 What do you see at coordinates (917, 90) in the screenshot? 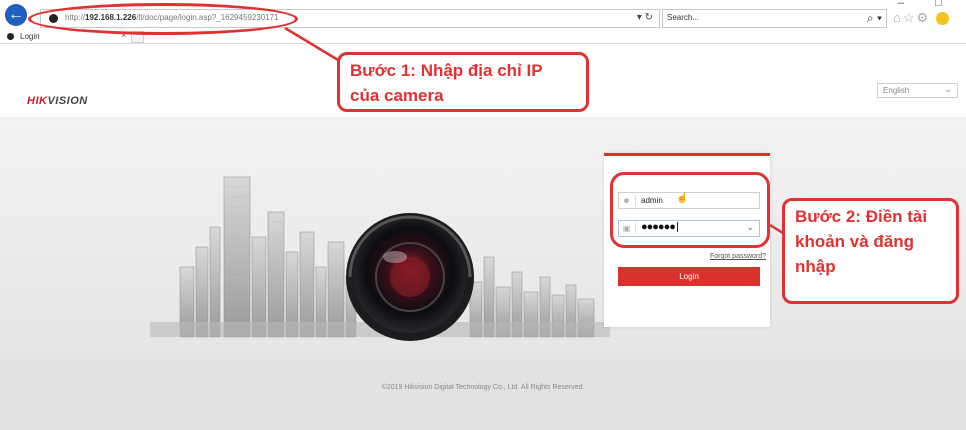
I see `language-select: English ⌄` at bounding box center [917, 90].